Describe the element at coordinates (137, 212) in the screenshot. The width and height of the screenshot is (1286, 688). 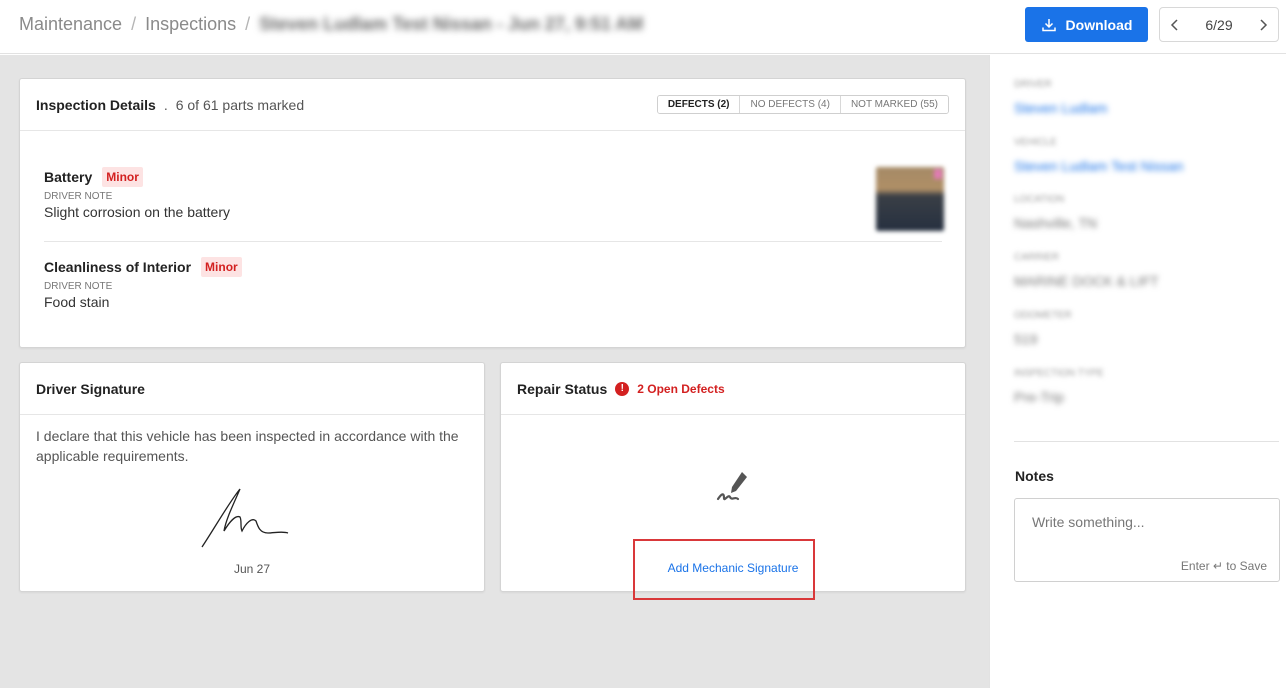
I see `driver-note-text: Slight corrosion on the battery` at that location.